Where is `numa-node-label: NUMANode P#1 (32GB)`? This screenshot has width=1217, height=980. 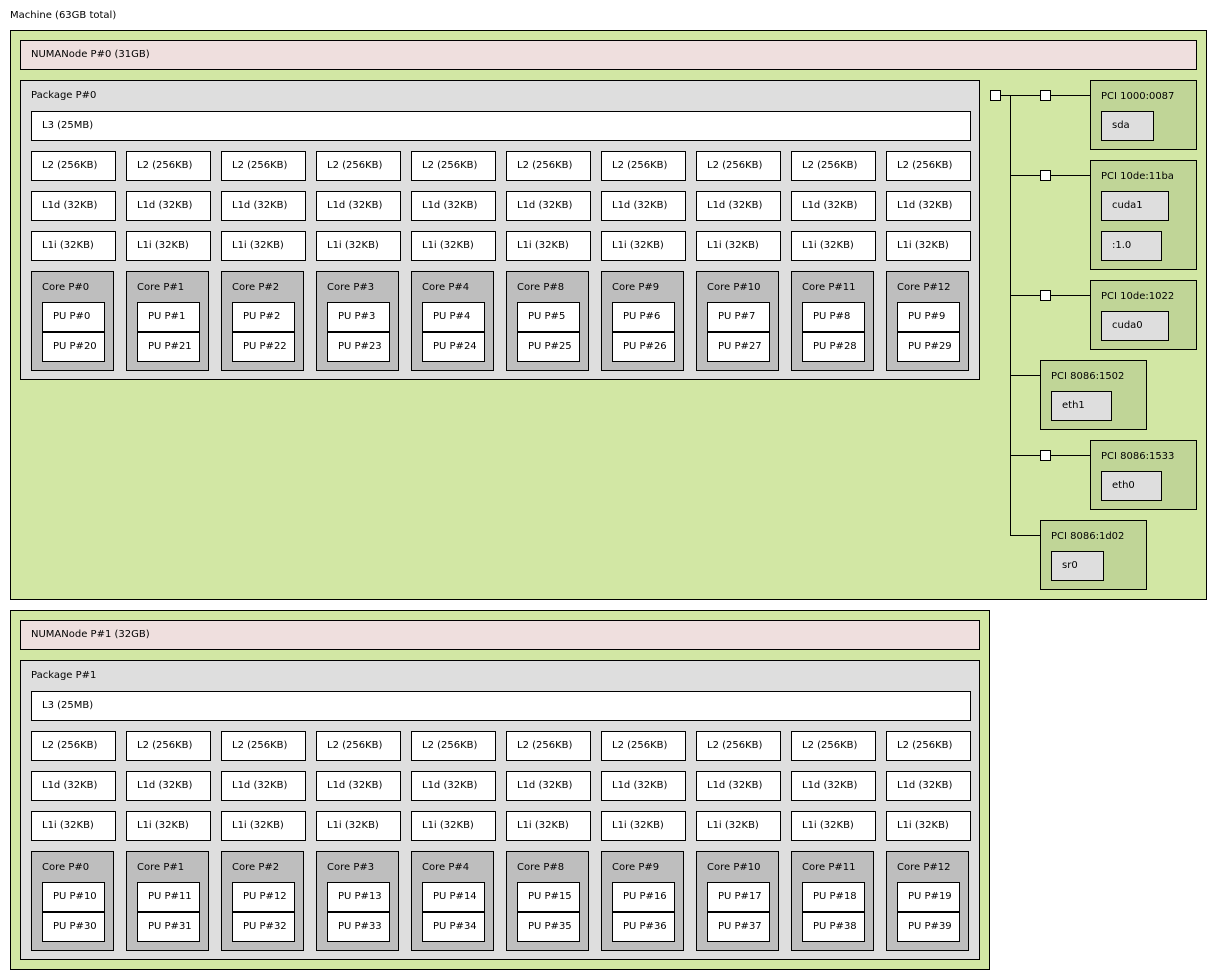
numa-node-label: NUMANode P#1 (32GB) is located at coordinates (90, 634).